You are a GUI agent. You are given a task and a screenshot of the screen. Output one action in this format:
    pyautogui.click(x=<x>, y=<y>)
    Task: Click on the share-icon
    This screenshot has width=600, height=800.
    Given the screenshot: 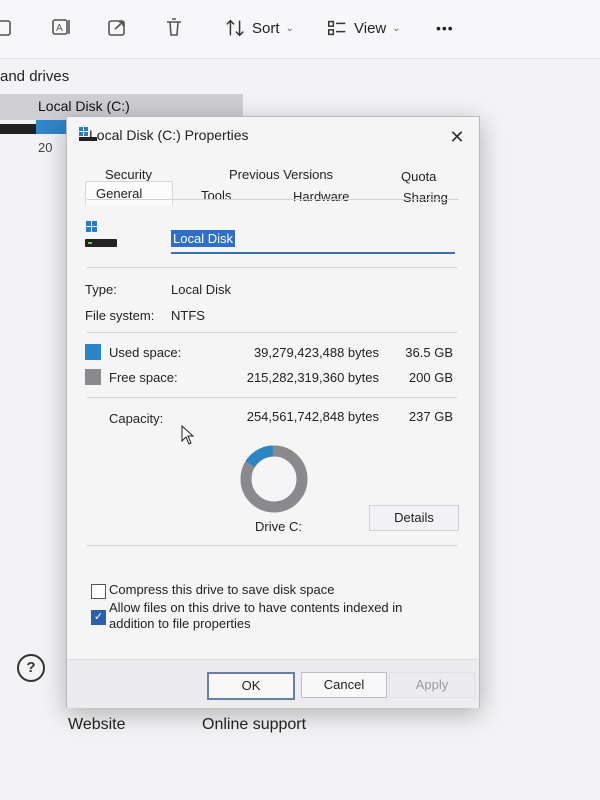 What is the action you would take?
    pyautogui.click(x=118, y=28)
    